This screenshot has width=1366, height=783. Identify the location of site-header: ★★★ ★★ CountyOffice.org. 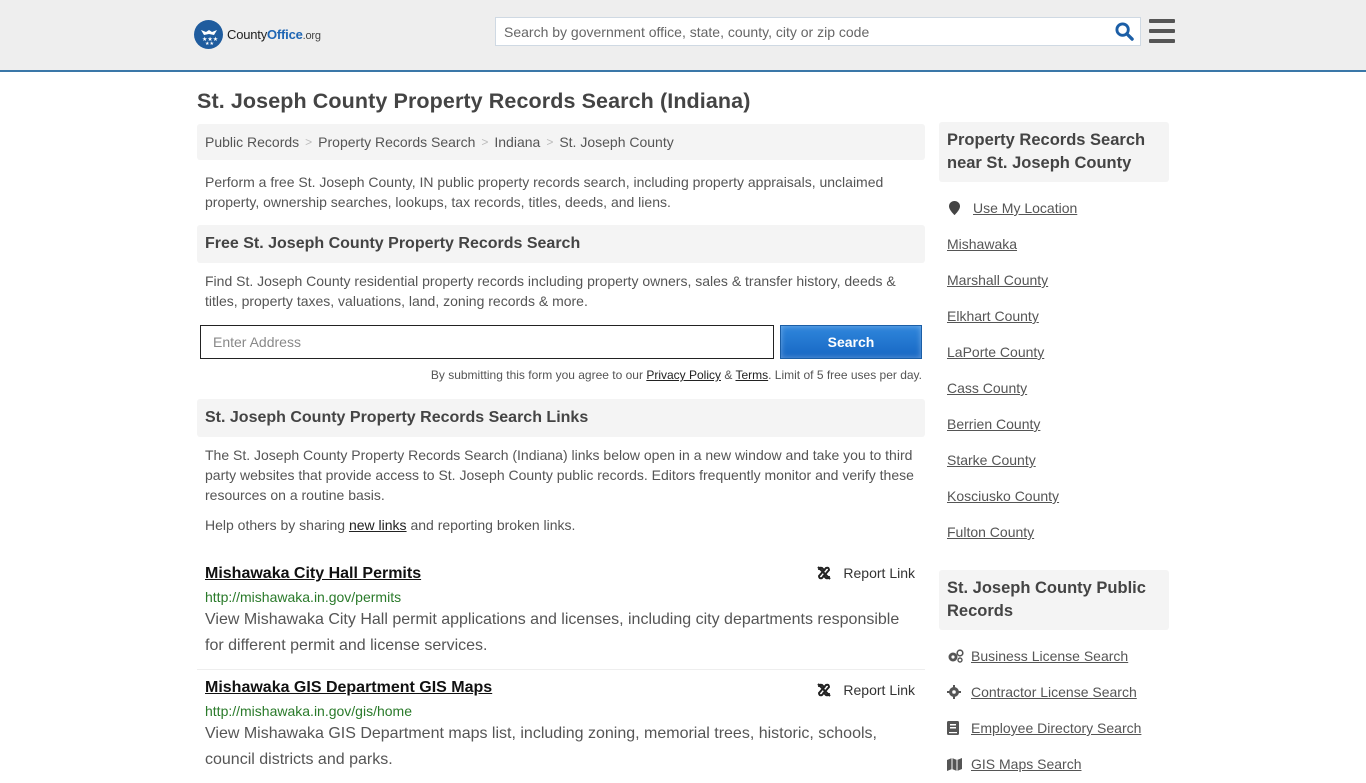
(683, 36).